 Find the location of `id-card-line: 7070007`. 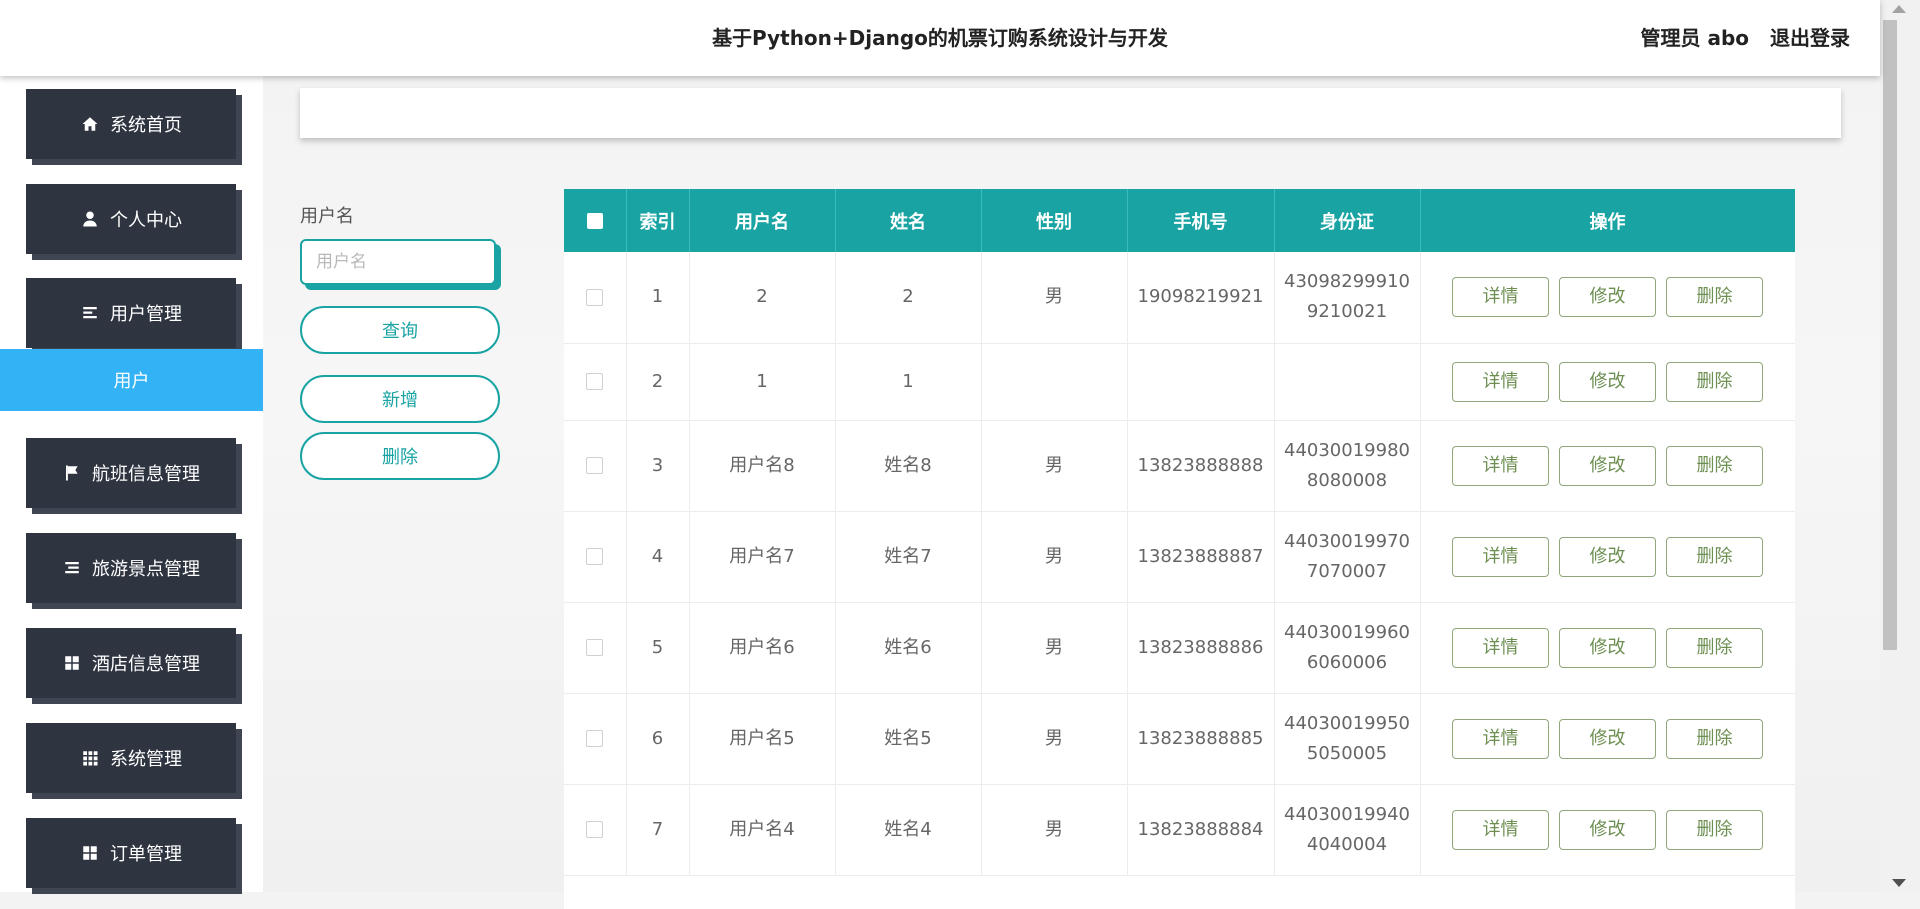

id-card-line: 7070007 is located at coordinates (1347, 571).